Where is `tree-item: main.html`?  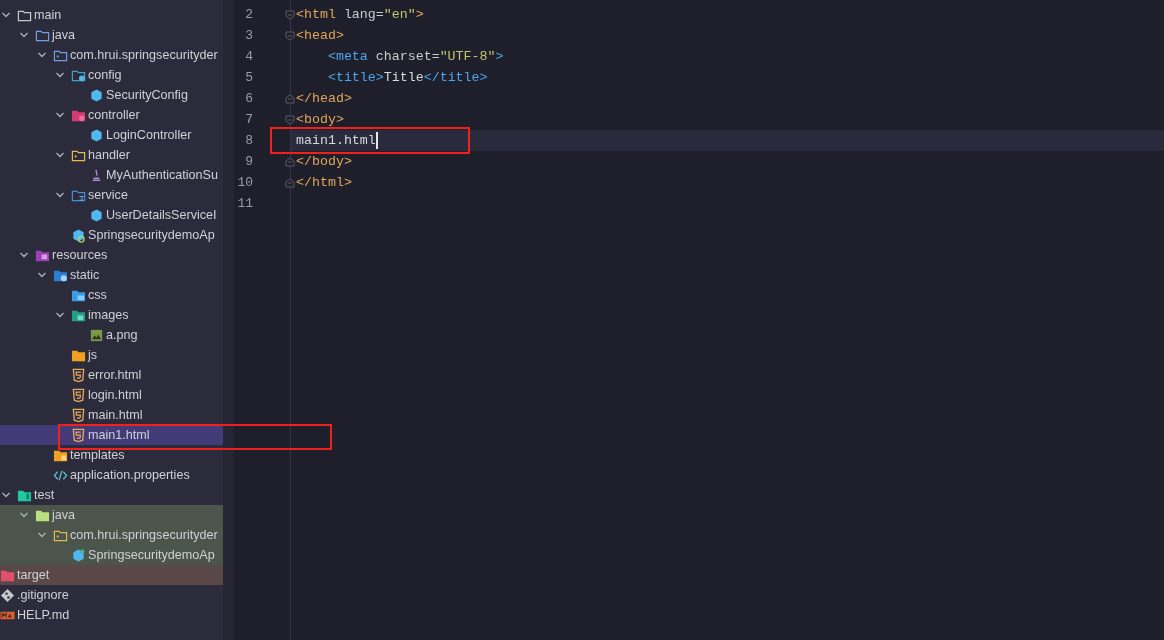 tree-item: main.html is located at coordinates (111, 415).